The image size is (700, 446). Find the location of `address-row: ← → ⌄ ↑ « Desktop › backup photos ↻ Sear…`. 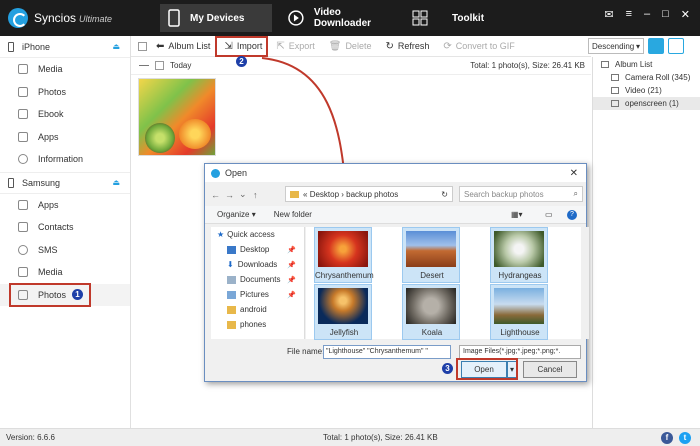

address-row: ← → ⌄ ↑ « Desktop › backup photos ↻ Sear… is located at coordinates (397, 194).